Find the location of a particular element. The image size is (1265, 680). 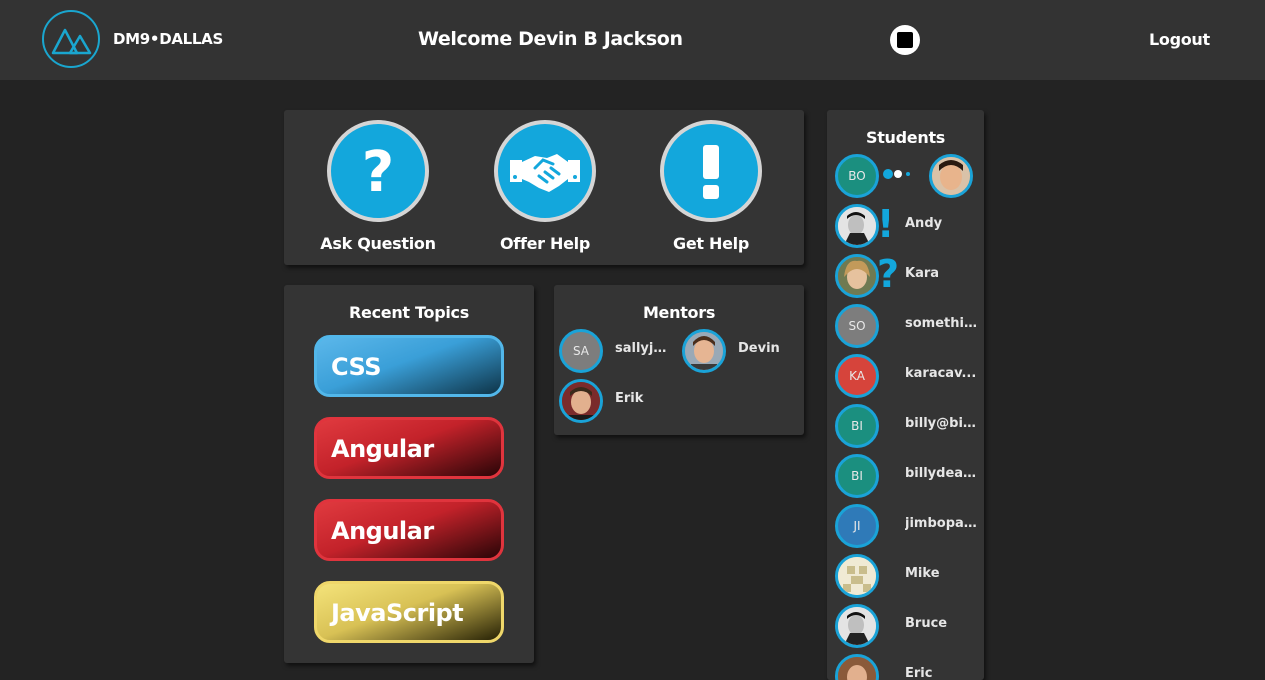

question-icon: ? is located at coordinates (378, 171).